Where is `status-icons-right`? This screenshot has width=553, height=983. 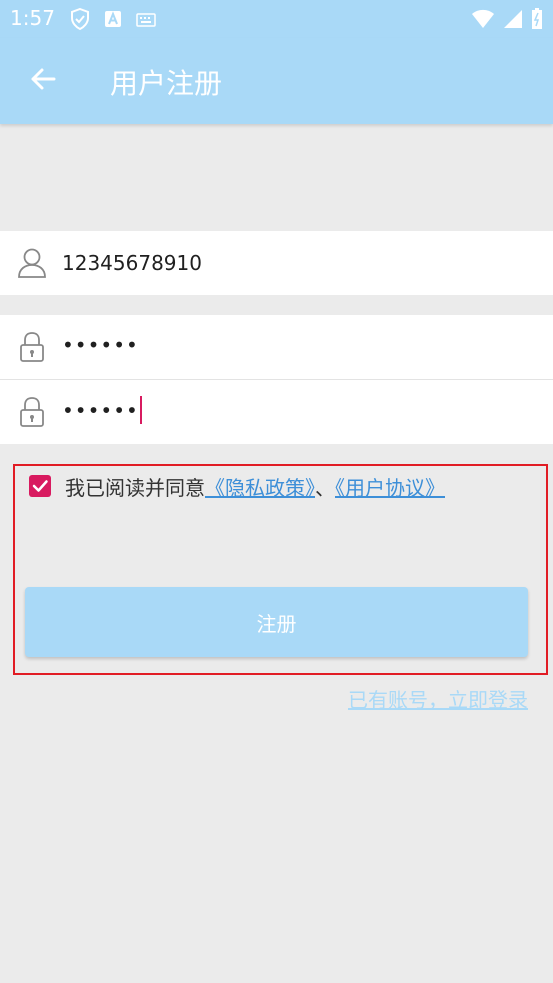
status-icons-right is located at coordinates (507, 21).